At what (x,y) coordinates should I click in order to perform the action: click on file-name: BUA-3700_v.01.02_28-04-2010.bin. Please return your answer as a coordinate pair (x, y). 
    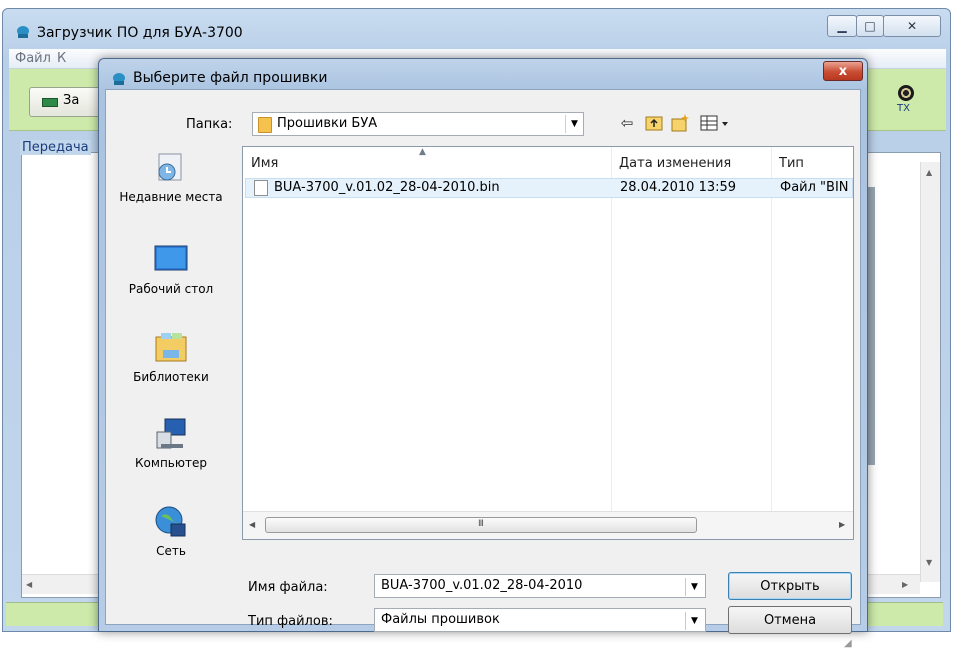
    Looking at the image, I should click on (387, 187).